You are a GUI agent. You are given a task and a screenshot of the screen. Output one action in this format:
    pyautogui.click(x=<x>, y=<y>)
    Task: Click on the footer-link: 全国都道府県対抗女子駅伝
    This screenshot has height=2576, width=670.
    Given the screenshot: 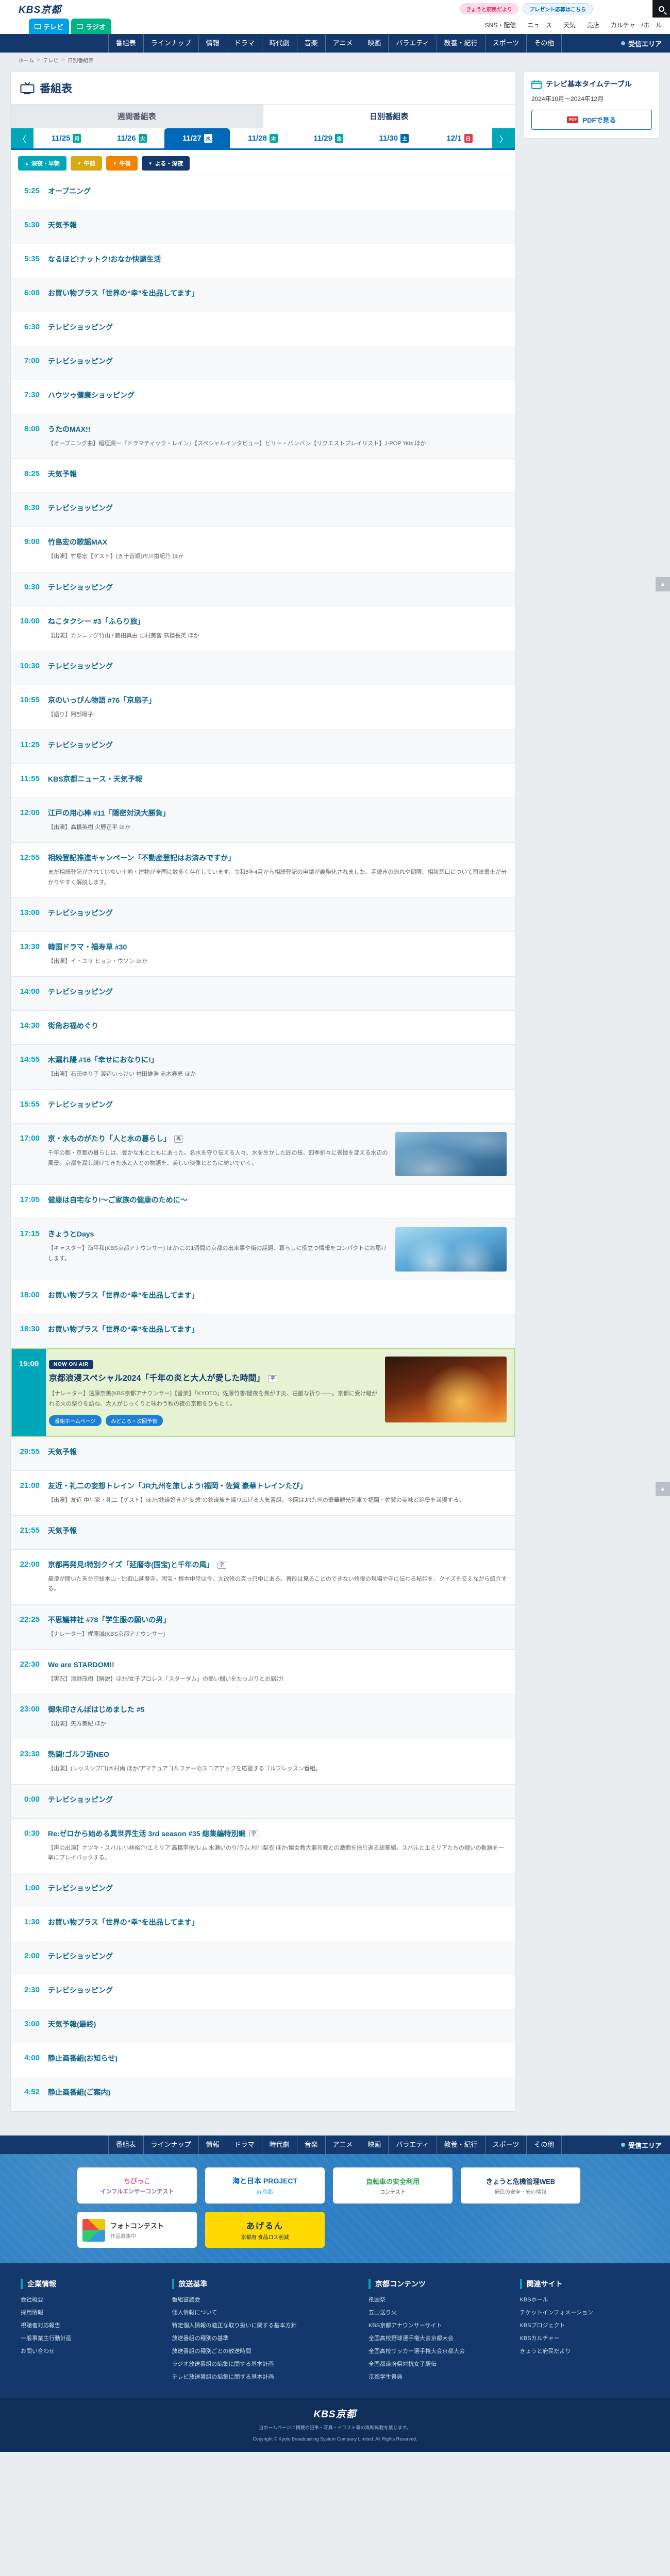 What is the action you would take?
    pyautogui.click(x=433, y=2365)
    